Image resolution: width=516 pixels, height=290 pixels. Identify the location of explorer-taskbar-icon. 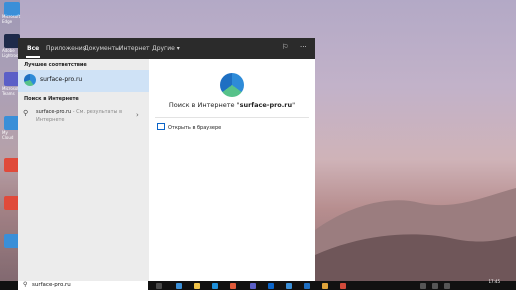
(197, 286).